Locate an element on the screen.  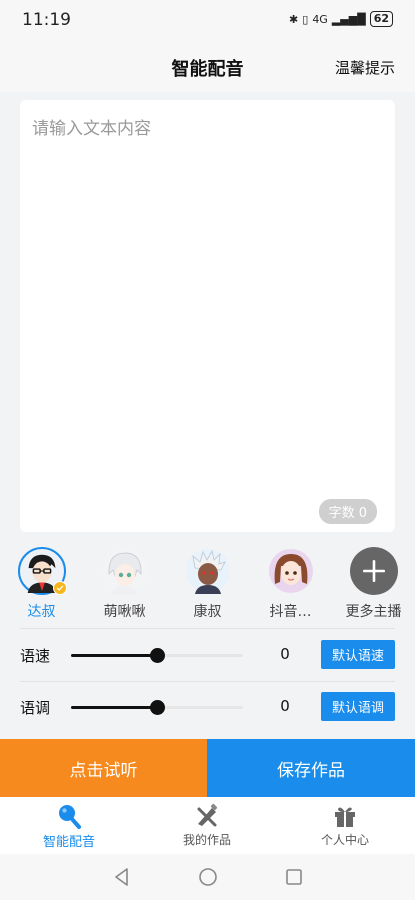
tab-voice-dubbing: 智能配音 is located at coordinates (69, 825).